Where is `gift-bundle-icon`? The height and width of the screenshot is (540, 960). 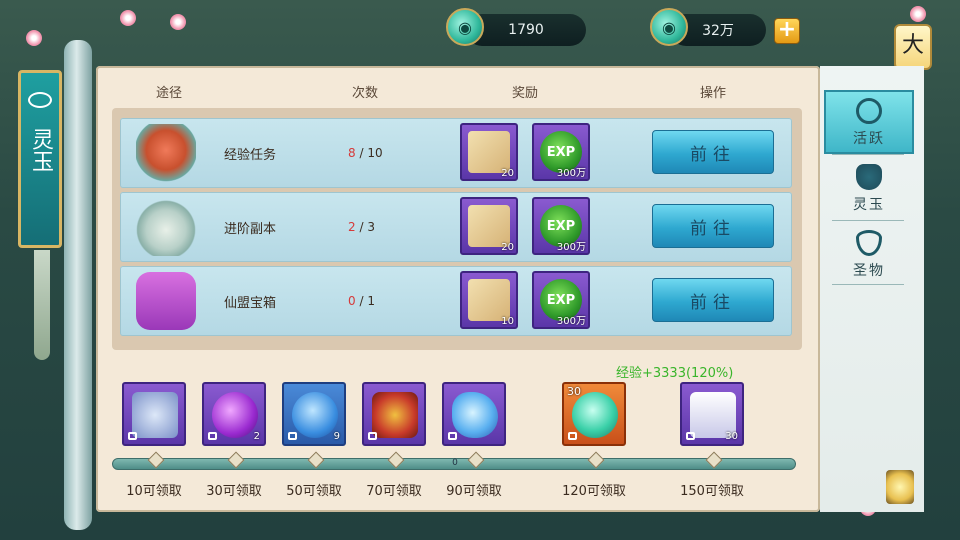 gift-bundle-icon is located at coordinates (395, 415).